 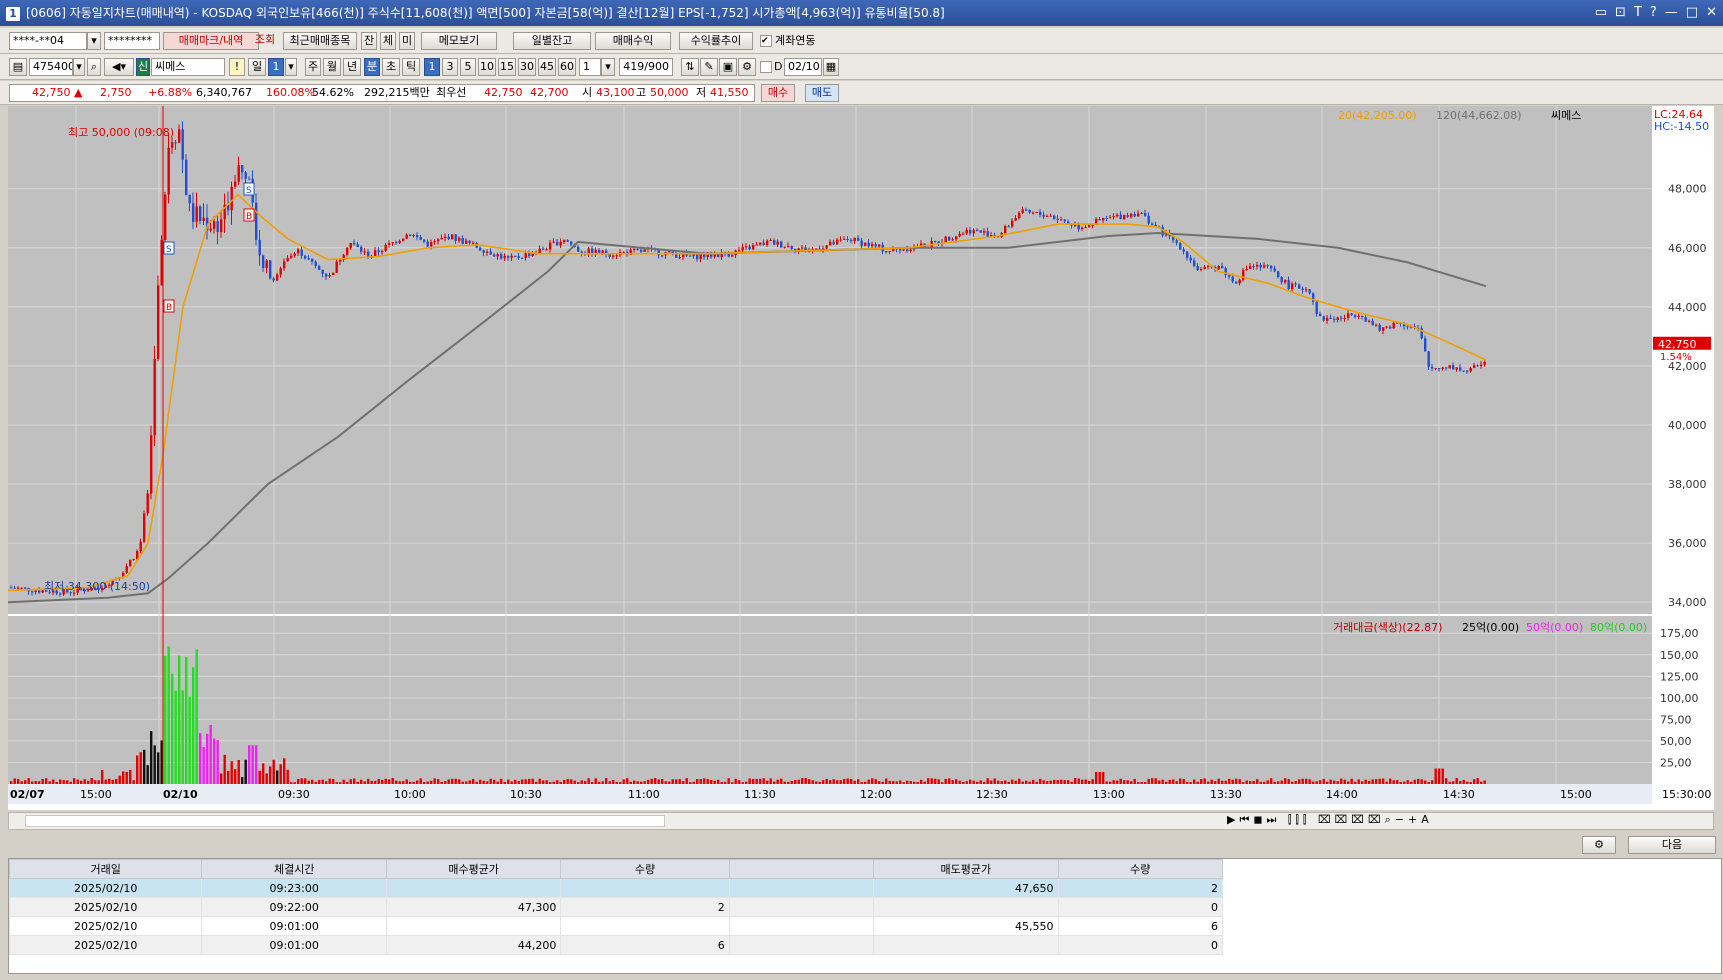 What do you see at coordinates (567, 67) in the screenshot?
I see `interval-60-button: 60` at bounding box center [567, 67].